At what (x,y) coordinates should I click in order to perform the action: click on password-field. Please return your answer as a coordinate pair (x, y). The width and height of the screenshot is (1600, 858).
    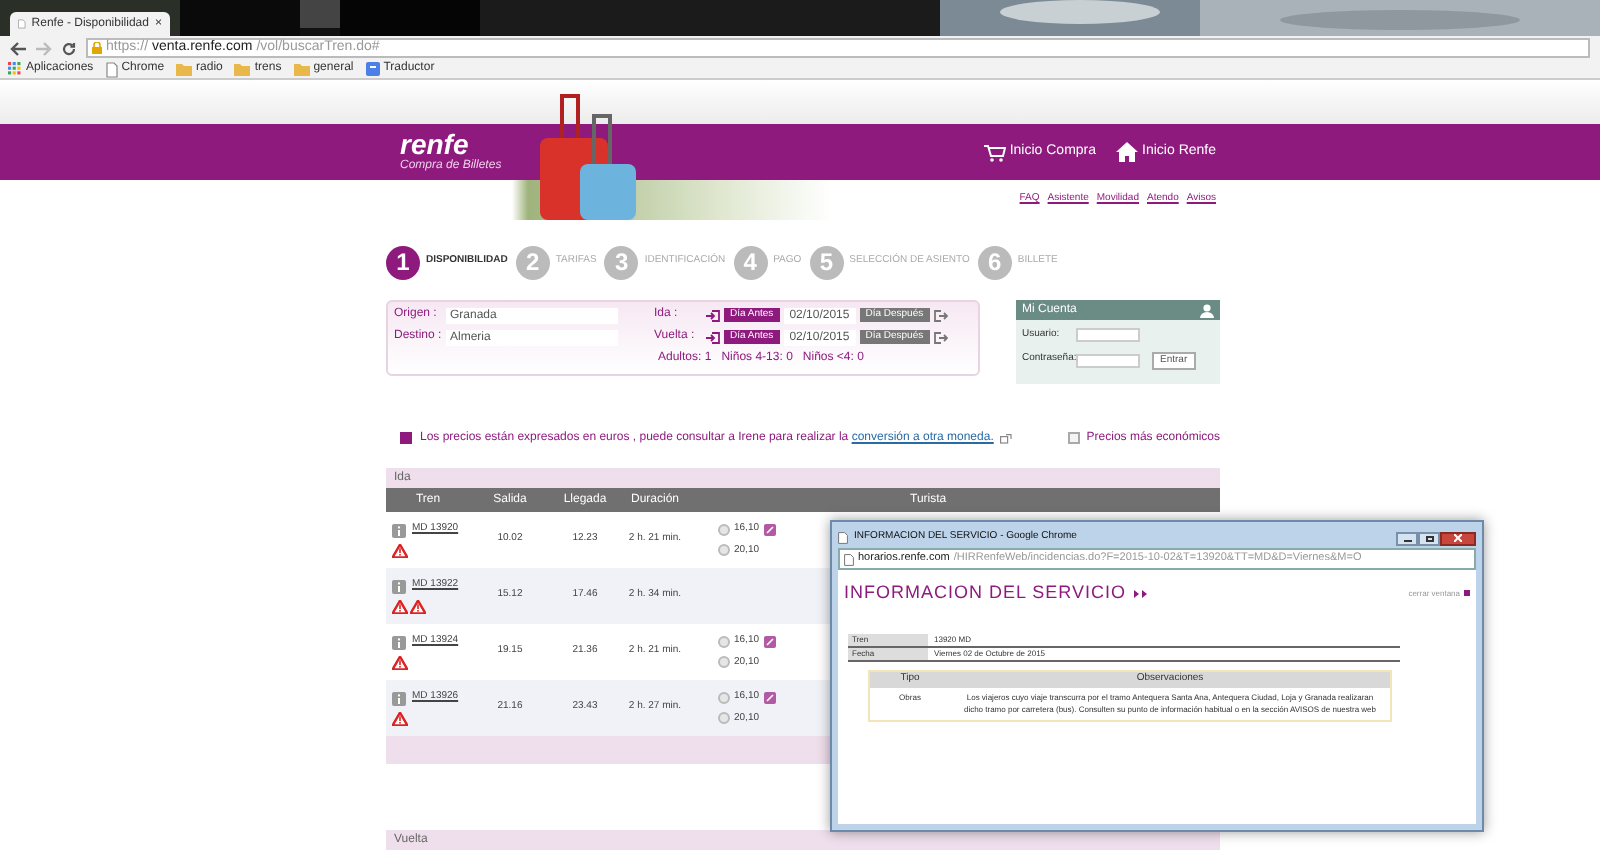
    Looking at the image, I should click on (1108, 360).